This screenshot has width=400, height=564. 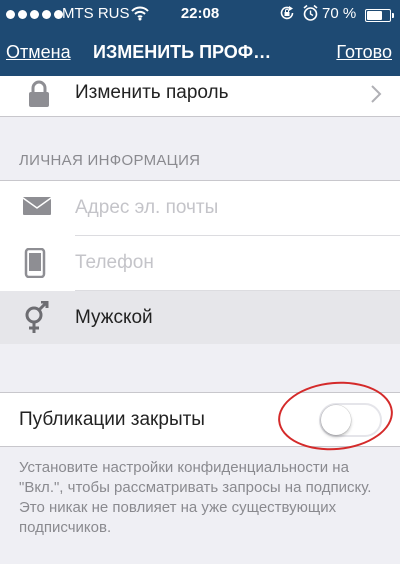 I want to click on carrier-name: MTS RUS, so click(x=96, y=13).